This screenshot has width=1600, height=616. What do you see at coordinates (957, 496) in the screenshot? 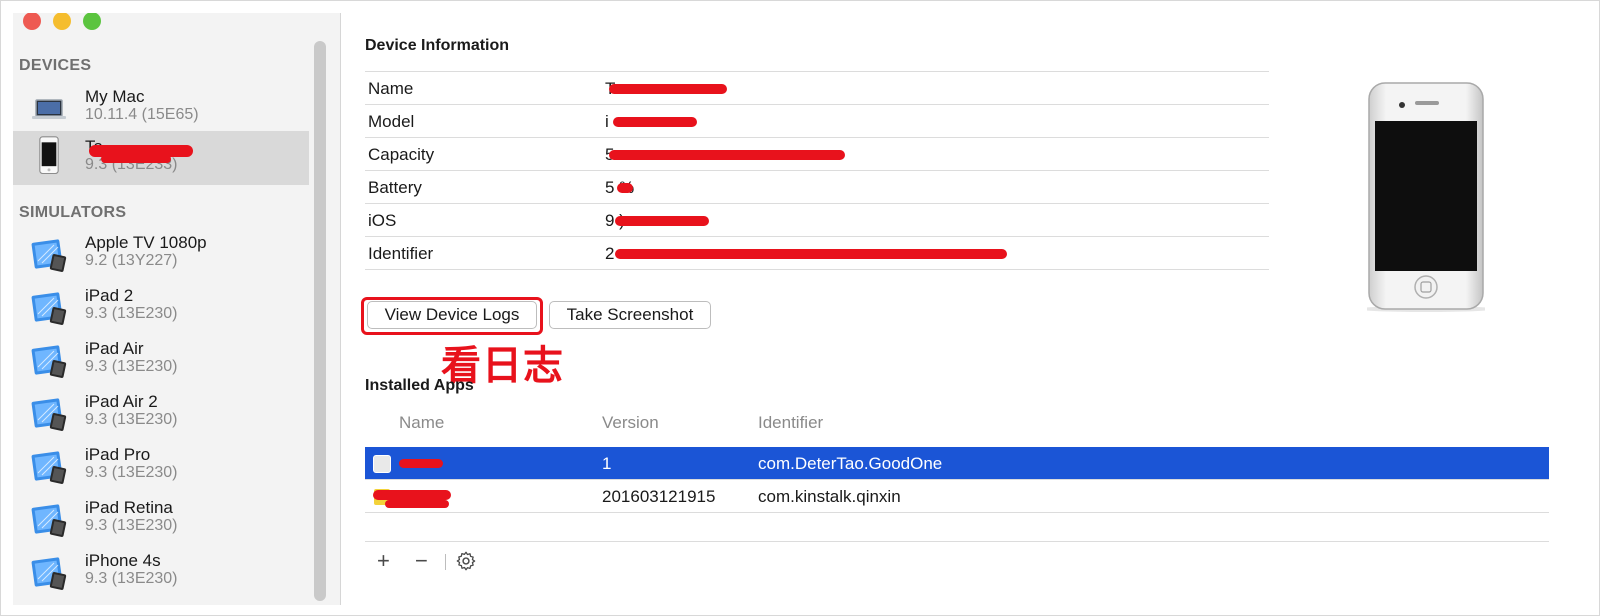
I see `app-row: 201603121915 com.kinstalk.qinxin` at bounding box center [957, 496].